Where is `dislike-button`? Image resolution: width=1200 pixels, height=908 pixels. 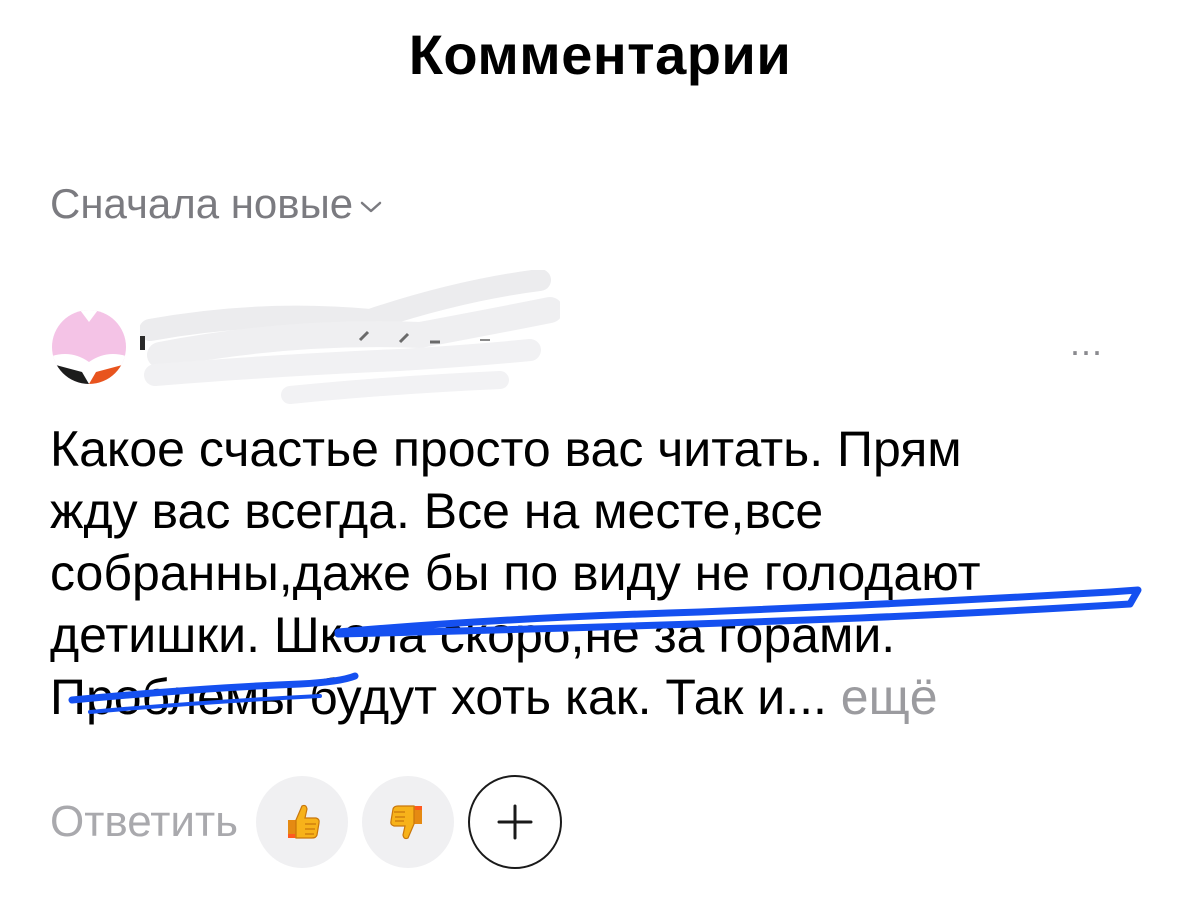
dislike-button is located at coordinates (408, 822).